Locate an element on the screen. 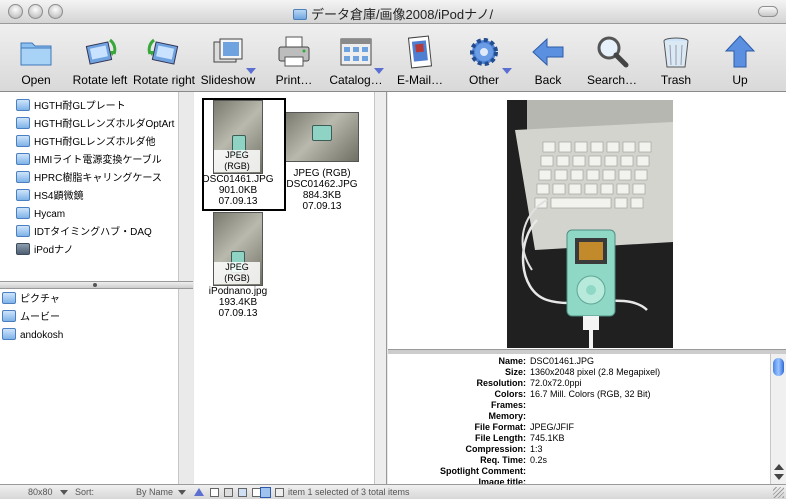 This screenshot has height=499, width=786. thumbnail-size-select: 80x80 is located at coordinates (40, 492).